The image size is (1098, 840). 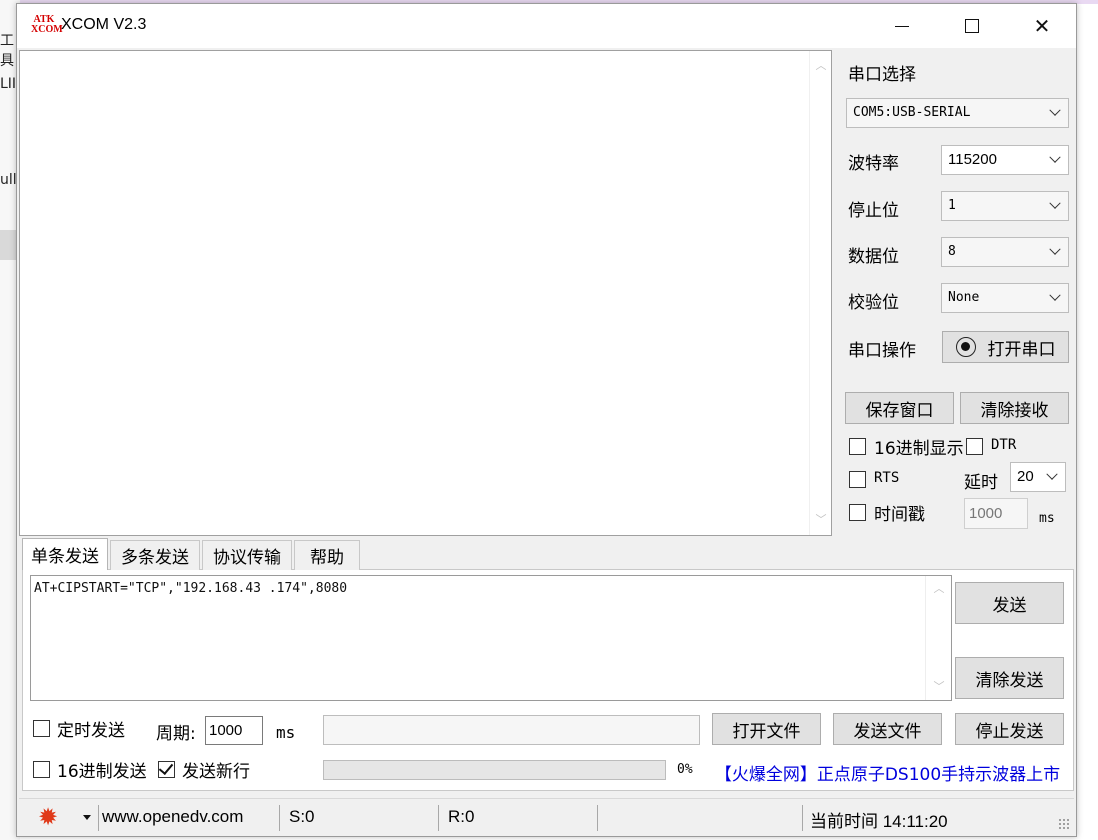 I want to click on rts-checkbox, so click(x=857, y=479).